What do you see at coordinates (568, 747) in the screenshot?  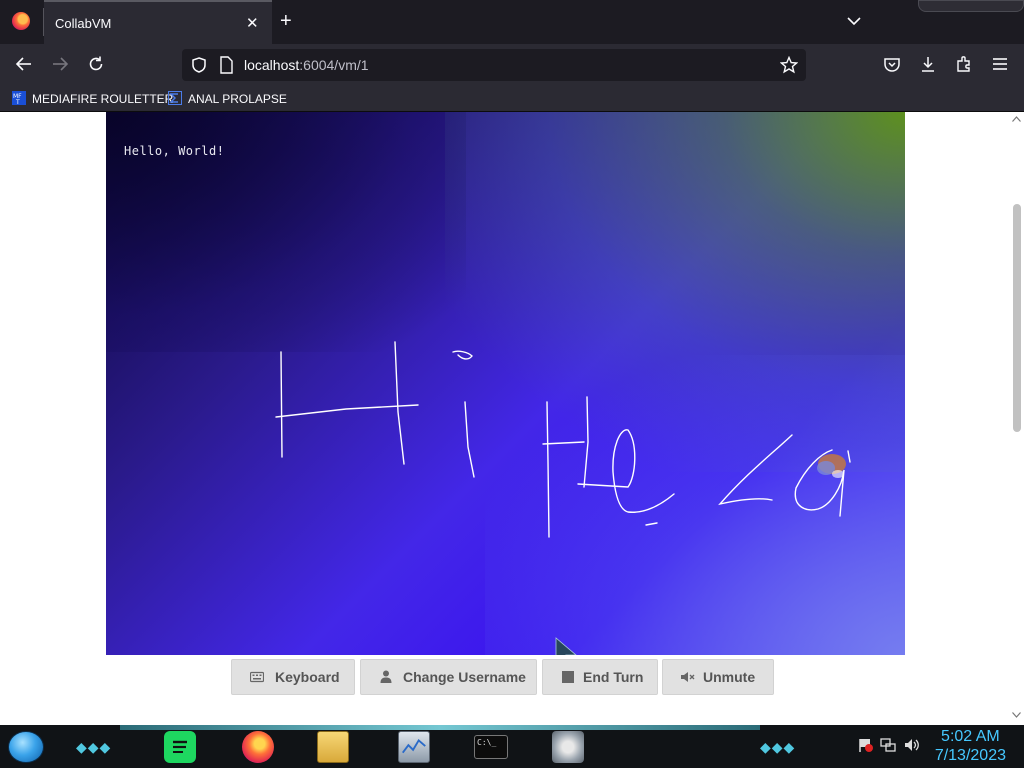 I see `media-player-icon` at bounding box center [568, 747].